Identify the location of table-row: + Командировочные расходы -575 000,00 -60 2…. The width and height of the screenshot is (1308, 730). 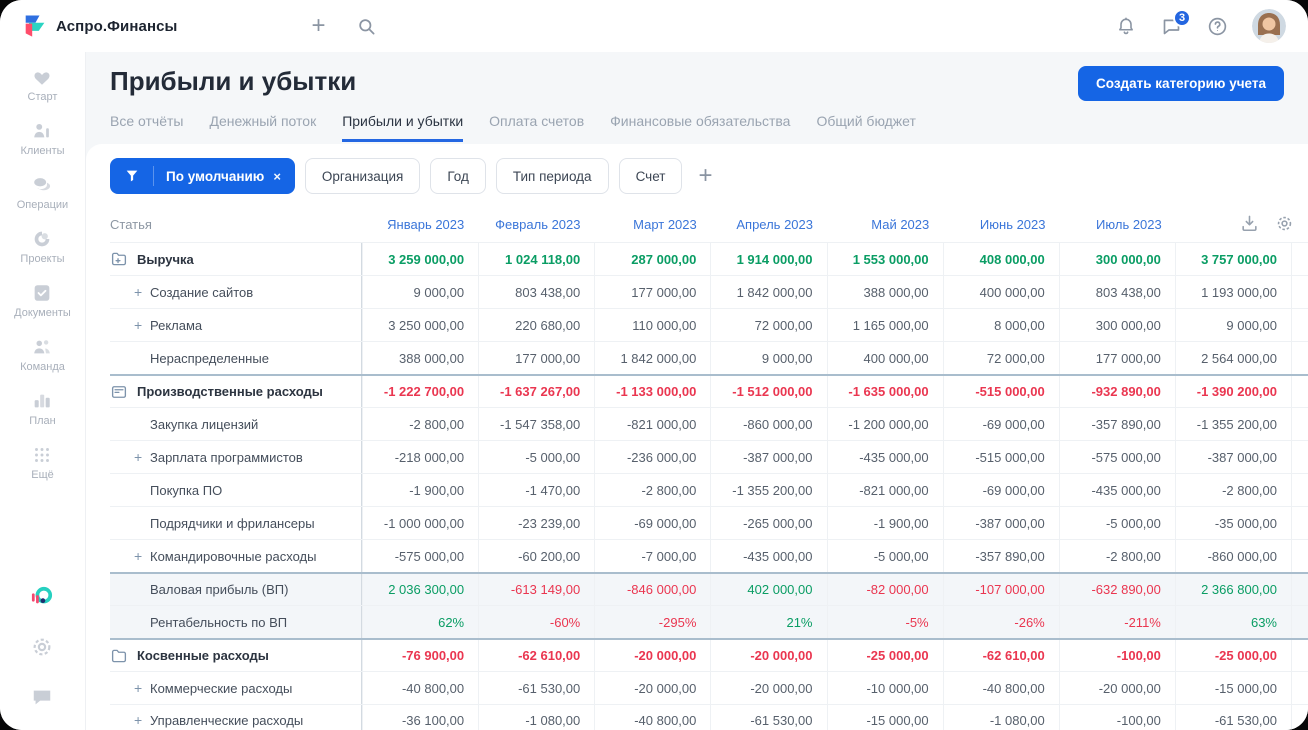
(709, 555).